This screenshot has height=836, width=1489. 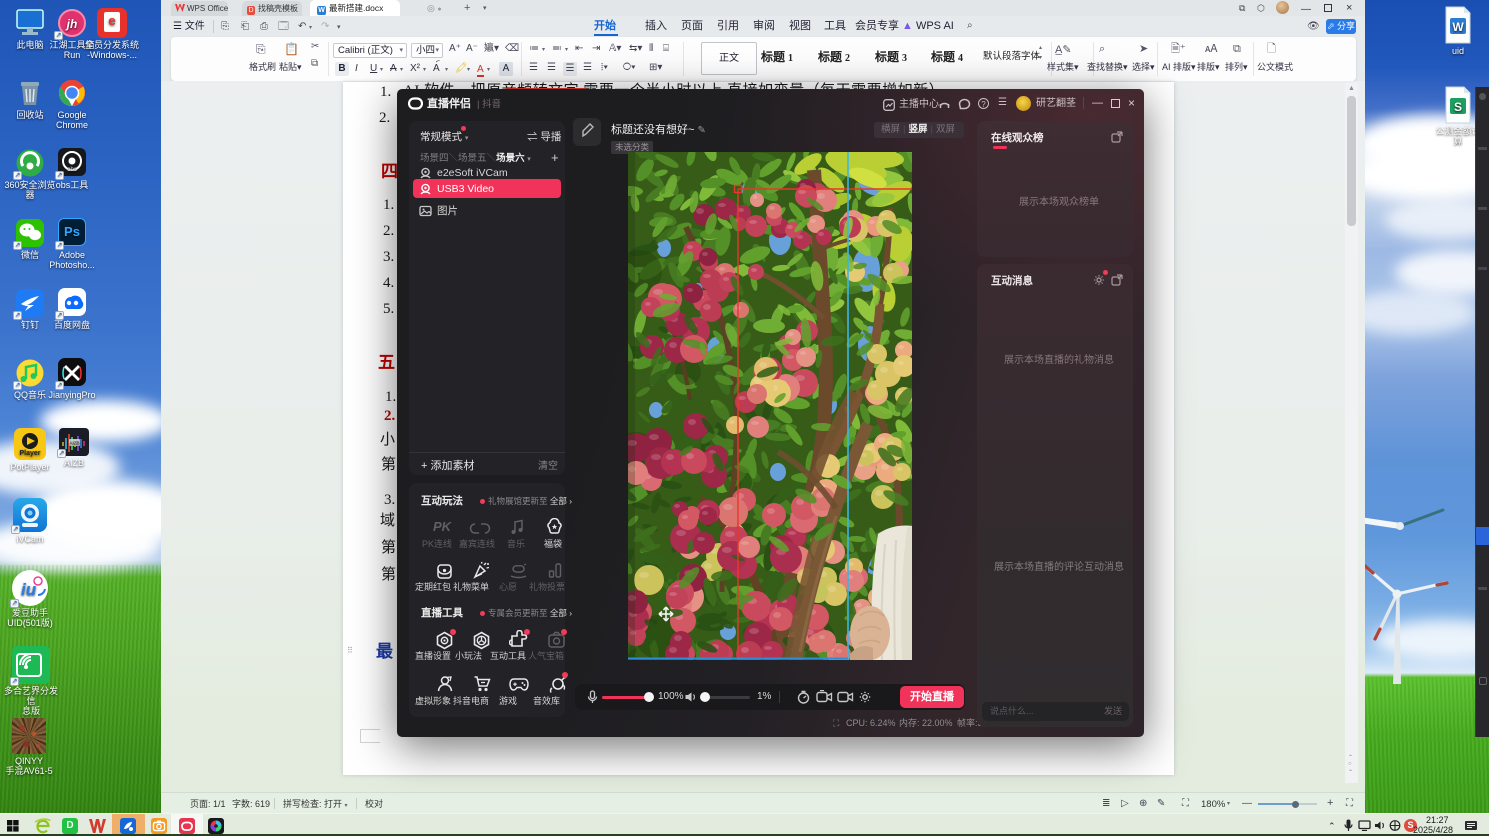 What do you see at coordinates (1458, 107) in the screenshot?
I see `svg-text: S` at bounding box center [1458, 107].